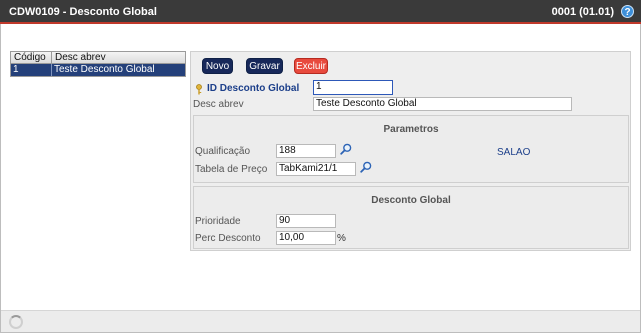 Image resolution: width=641 pixels, height=333 pixels. What do you see at coordinates (306, 238) in the screenshot?
I see `perc-desconto-field: 10,00` at bounding box center [306, 238].